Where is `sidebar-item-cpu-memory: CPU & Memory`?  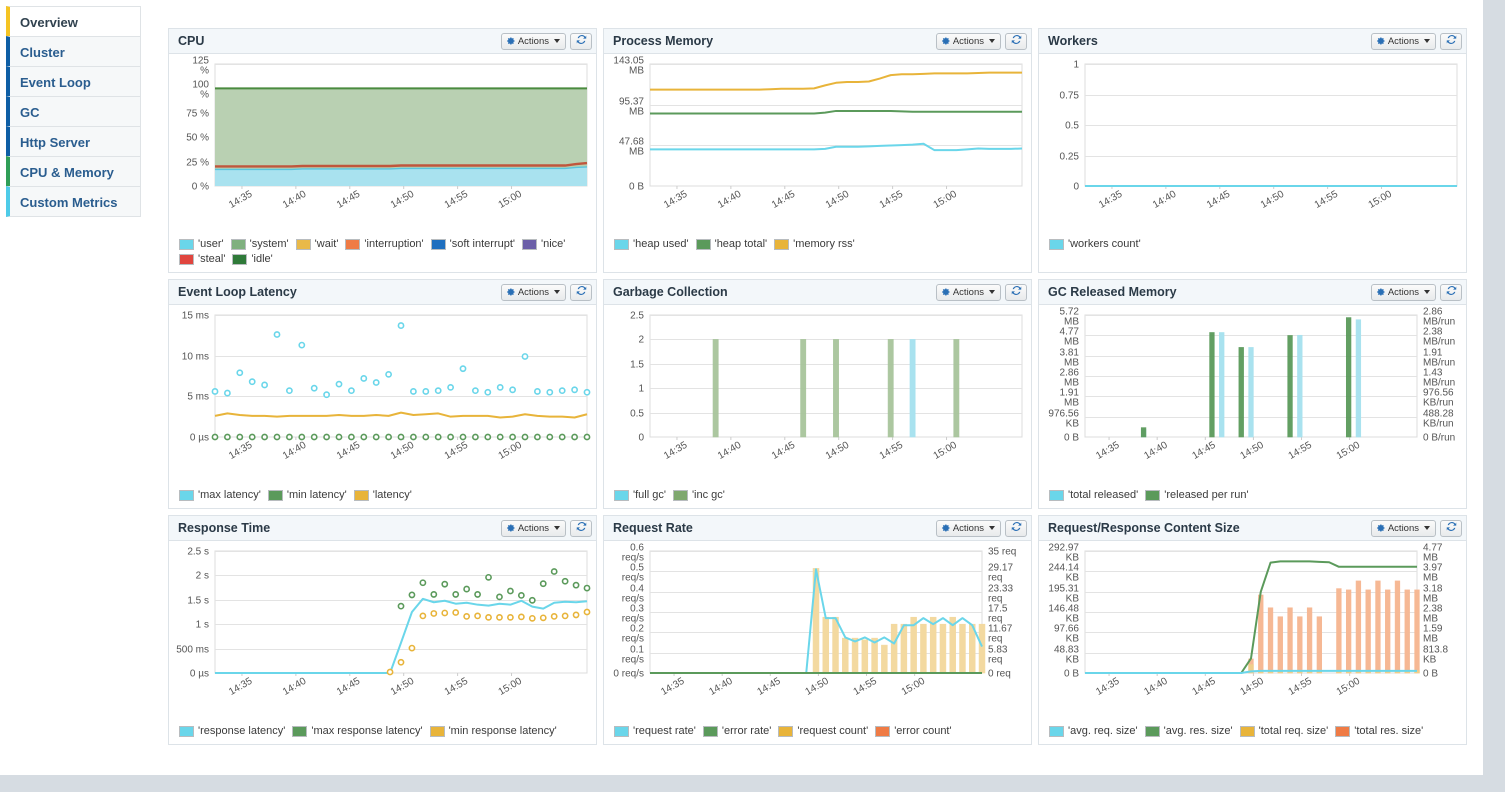 sidebar-item-cpu-memory: CPU & Memory is located at coordinates (73, 171).